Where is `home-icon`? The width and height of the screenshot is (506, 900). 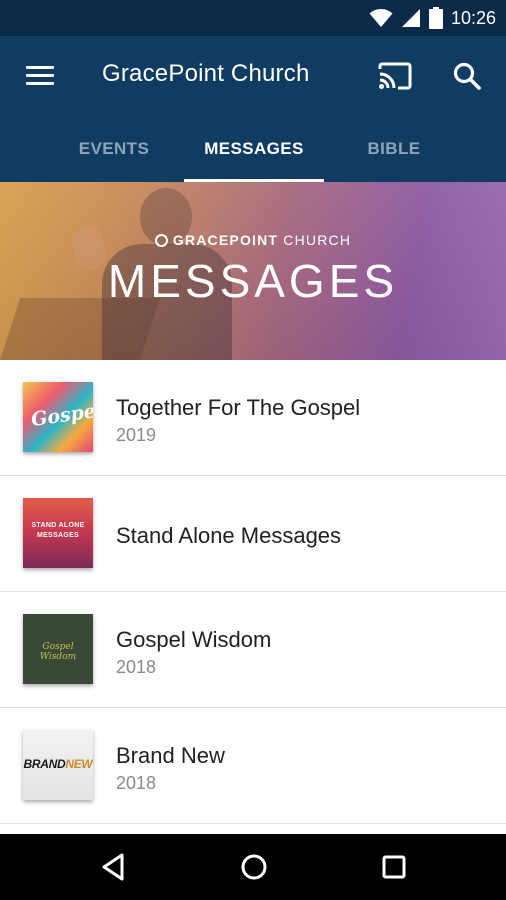
home-icon is located at coordinates (254, 867).